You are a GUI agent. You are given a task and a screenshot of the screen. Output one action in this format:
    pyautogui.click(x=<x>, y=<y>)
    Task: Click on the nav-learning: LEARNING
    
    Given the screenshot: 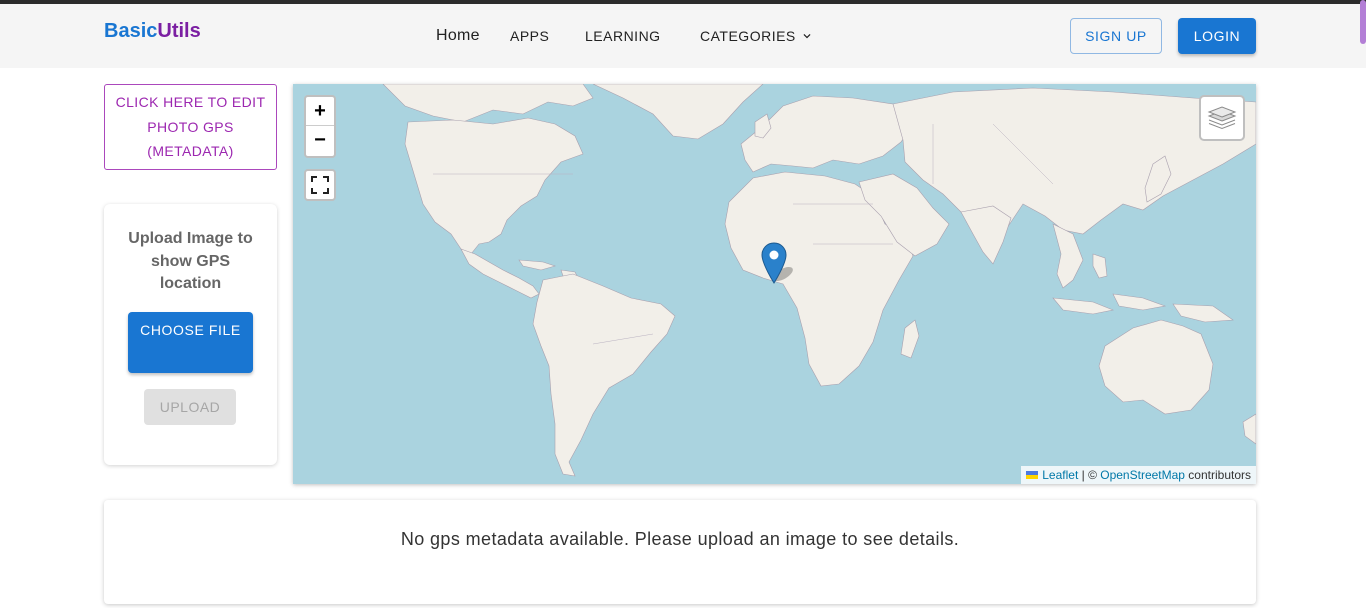 What is the action you would take?
    pyautogui.click(x=623, y=36)
    